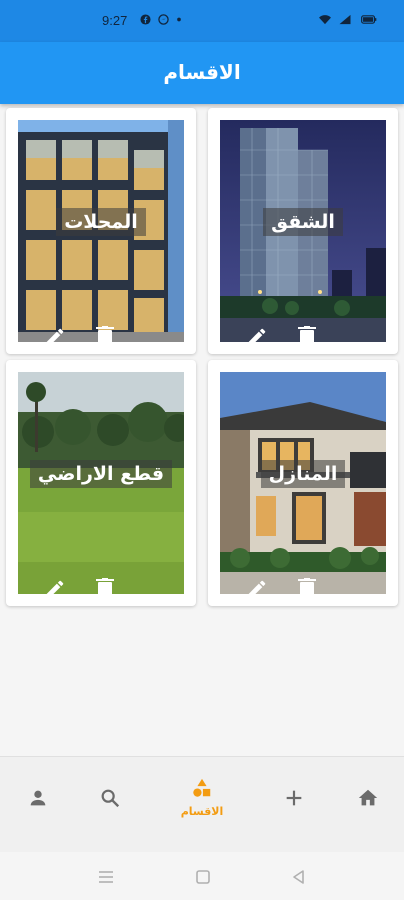 This screenshot has height=900, width=404. I want to click on nav-categories-label: الاقسام, so click(202, 811).